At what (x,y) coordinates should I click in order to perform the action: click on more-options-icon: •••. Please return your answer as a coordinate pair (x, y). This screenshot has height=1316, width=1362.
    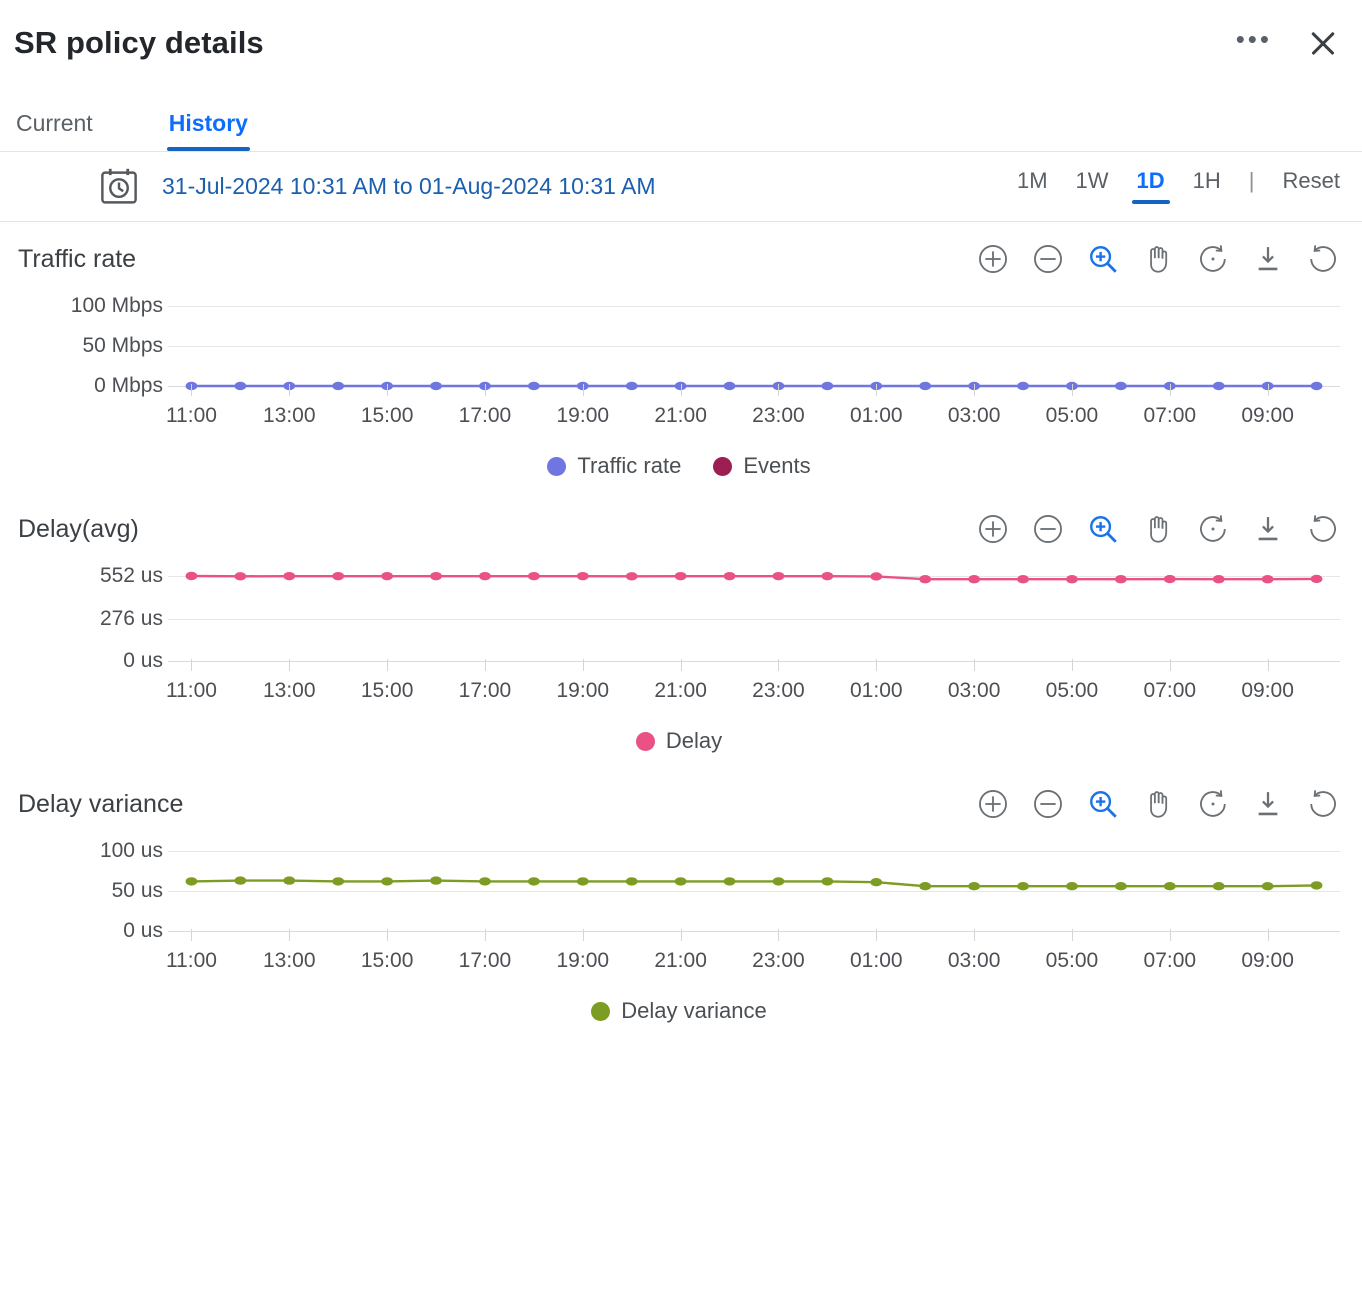
    Looking at the image, I should click on (1254, 43).